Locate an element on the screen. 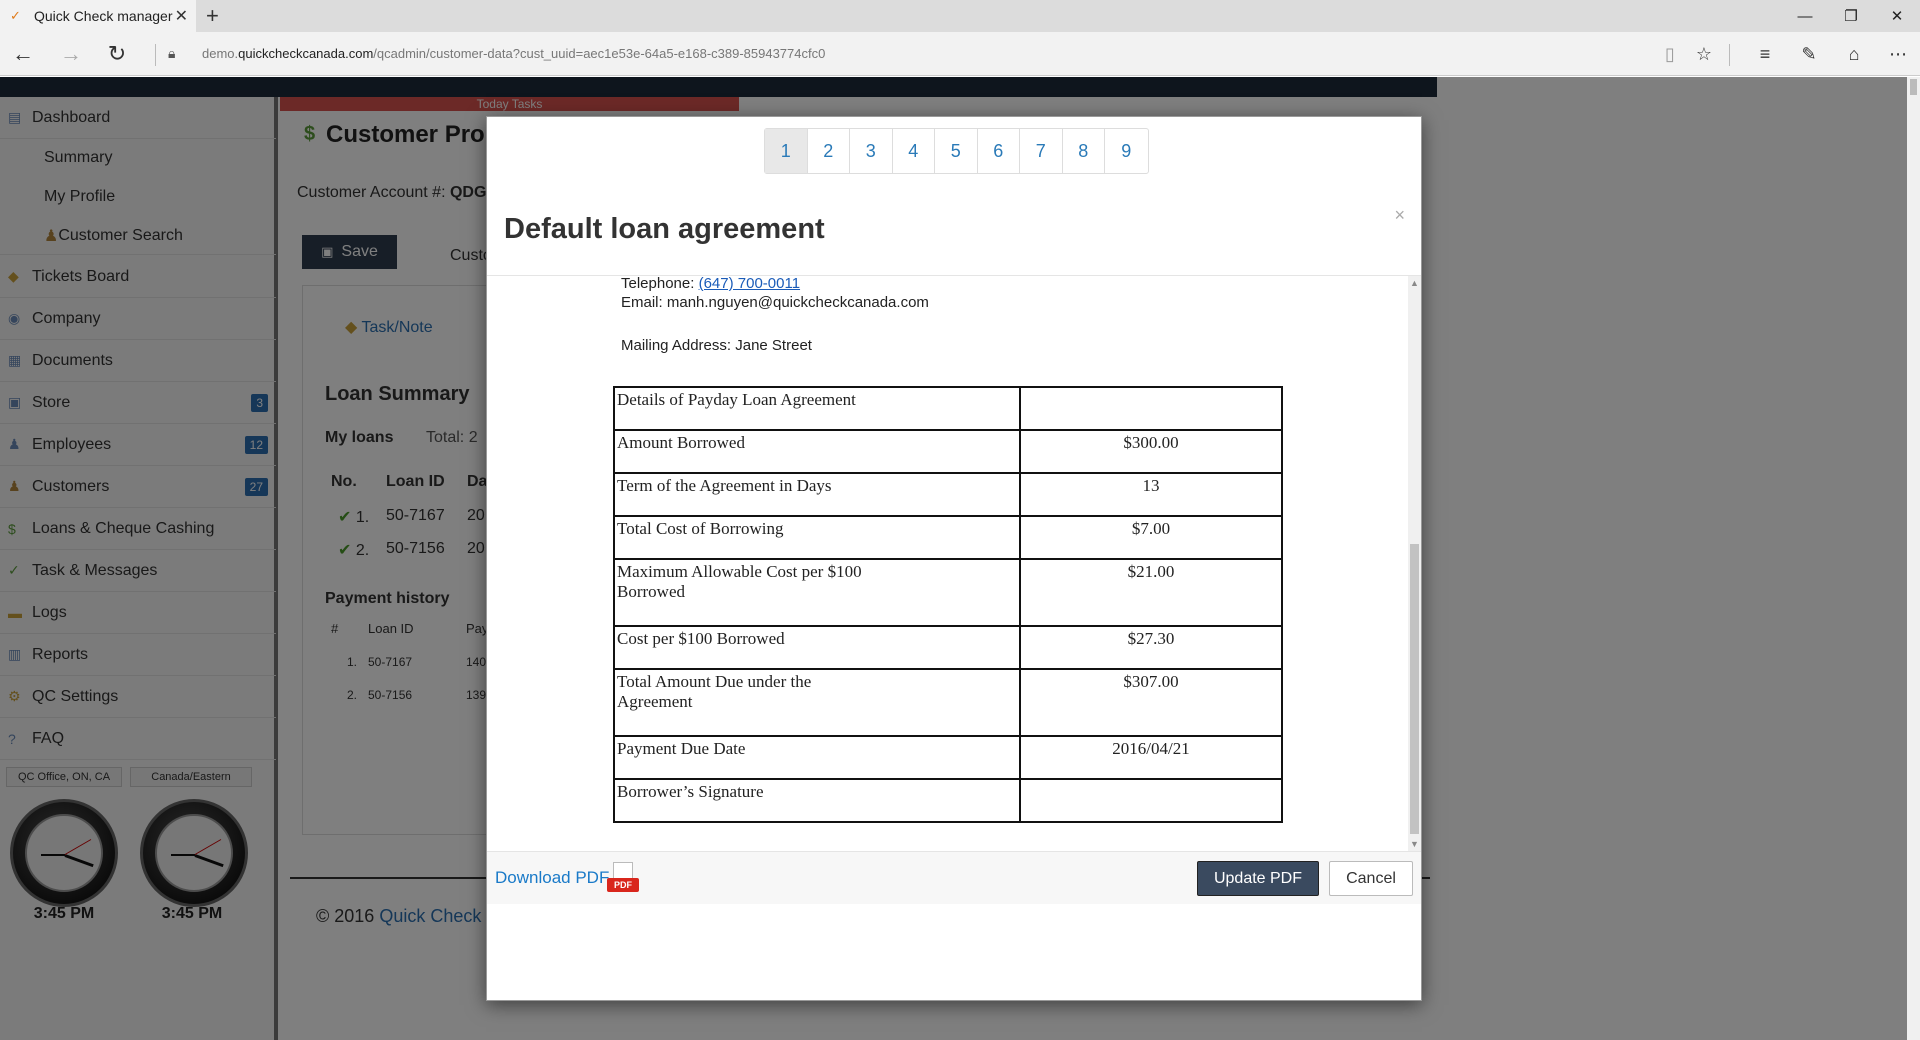  email-label: Email: is located at coordinates (642, 302).